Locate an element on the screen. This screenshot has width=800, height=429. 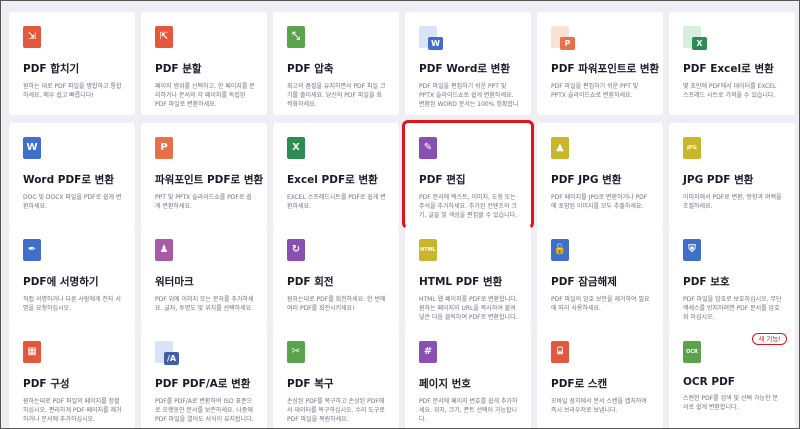
tool-title: JPG PDF 변환 is located at coordinates (718, 180).